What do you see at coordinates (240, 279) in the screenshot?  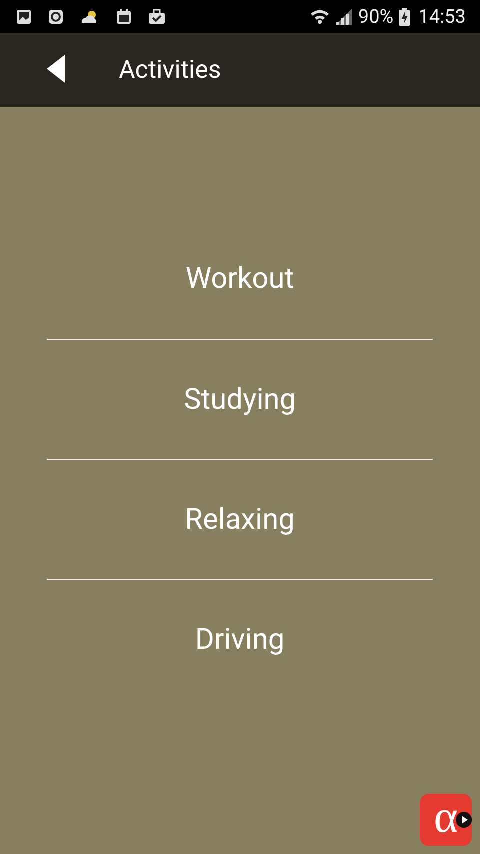 I see `activity-item: Workout` at bounding box center [240, 279].